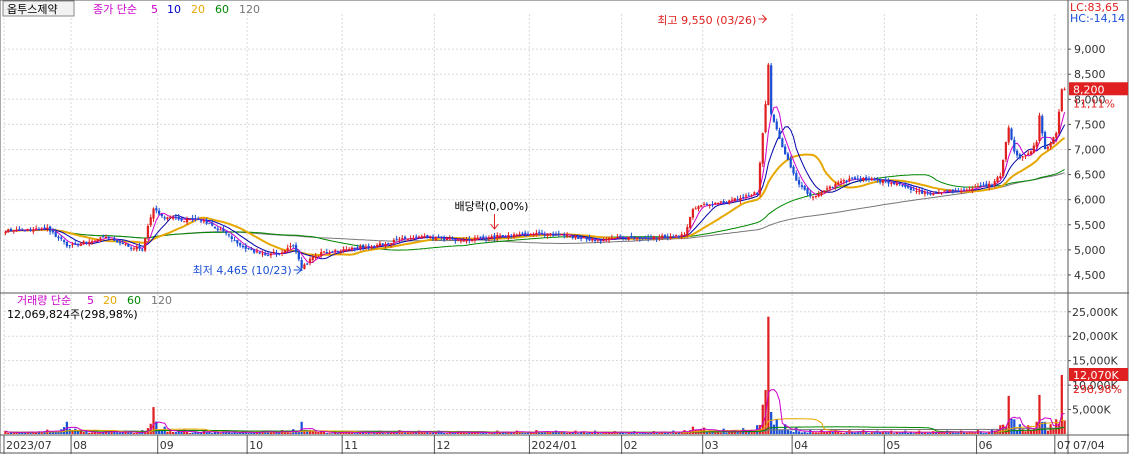  I want to click on dividend-annotation: 배당락(0,00%), so click(491, 206).